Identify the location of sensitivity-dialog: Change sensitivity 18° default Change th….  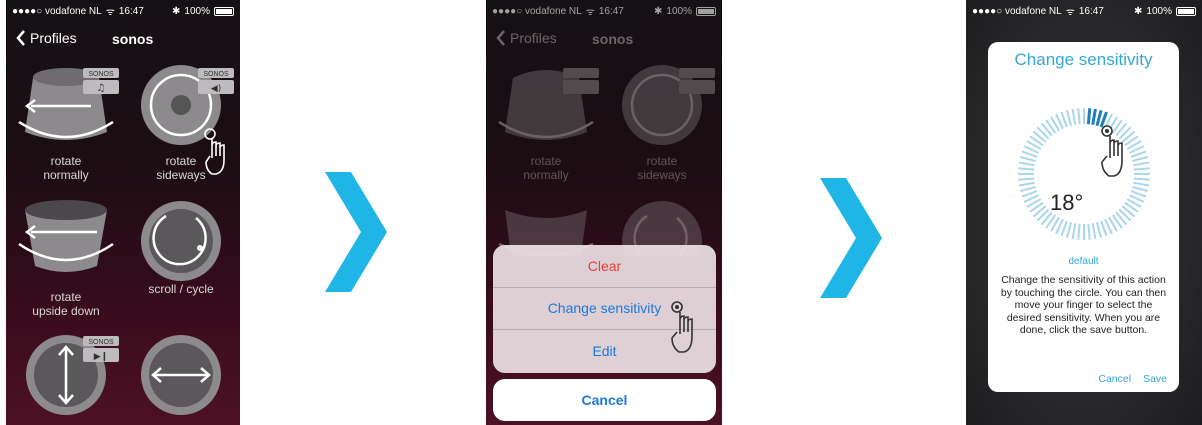
(1083, 217).